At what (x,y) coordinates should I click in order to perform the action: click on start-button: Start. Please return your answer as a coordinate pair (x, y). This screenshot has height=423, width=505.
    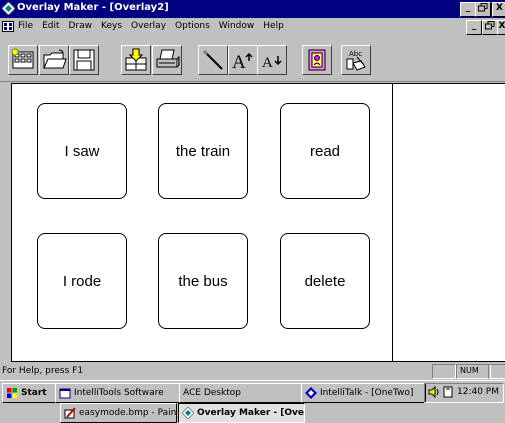
    Looking at the image, I should click on (29, 393).